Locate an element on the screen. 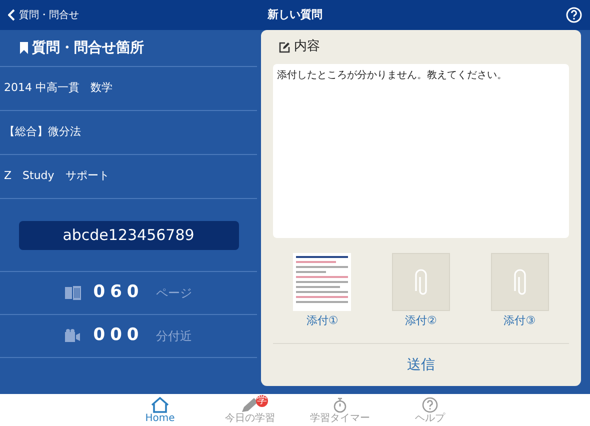  info-row-text: 2014 中高一貫 数学 is located at coordinates (58, 88).